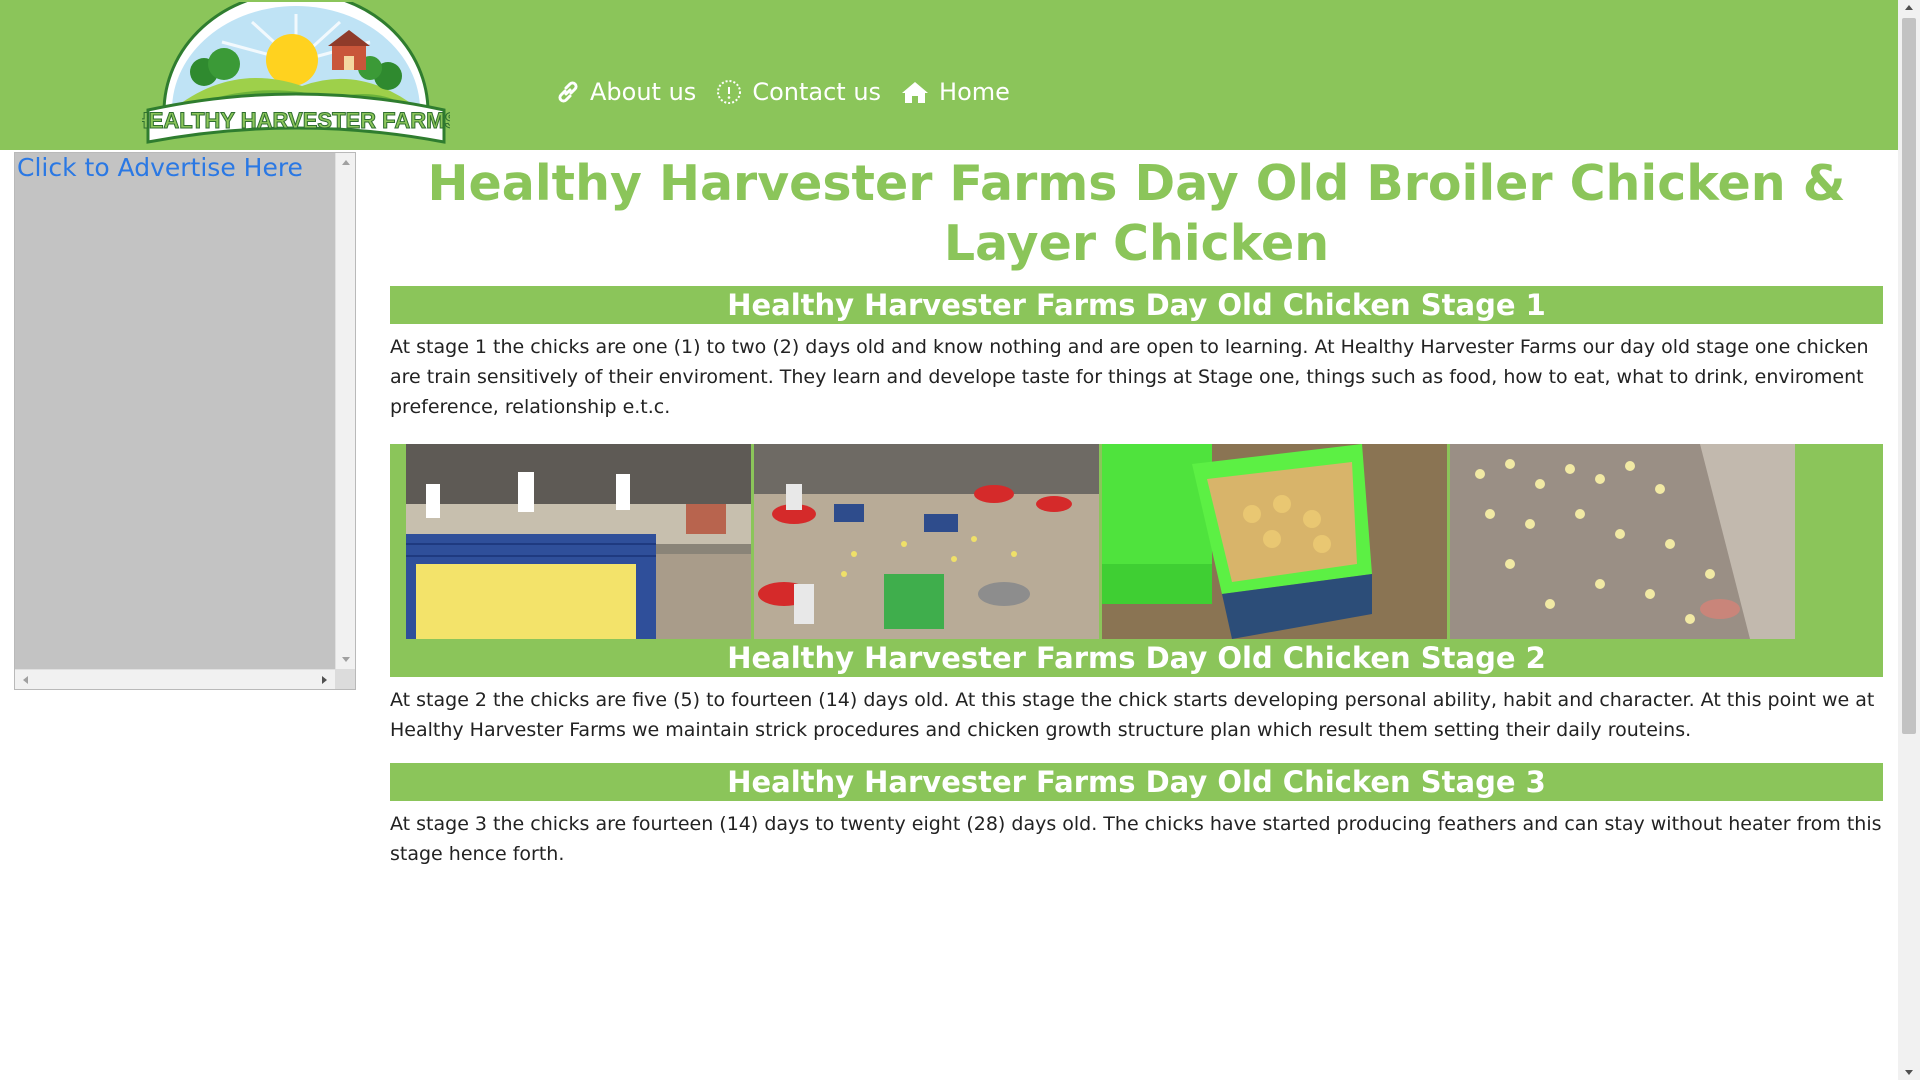  What do you see at coordinates (25, 680) in the screenshot?
I see `scroll-left-arrow-icon` at bounding box center [25, 680].